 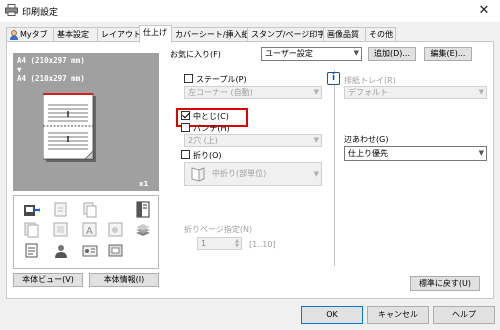 What do you see at coordinates (203, 140) in the screenshot?
I see `punch-value: 2穴 (上)` at bounding box center [203, 140].